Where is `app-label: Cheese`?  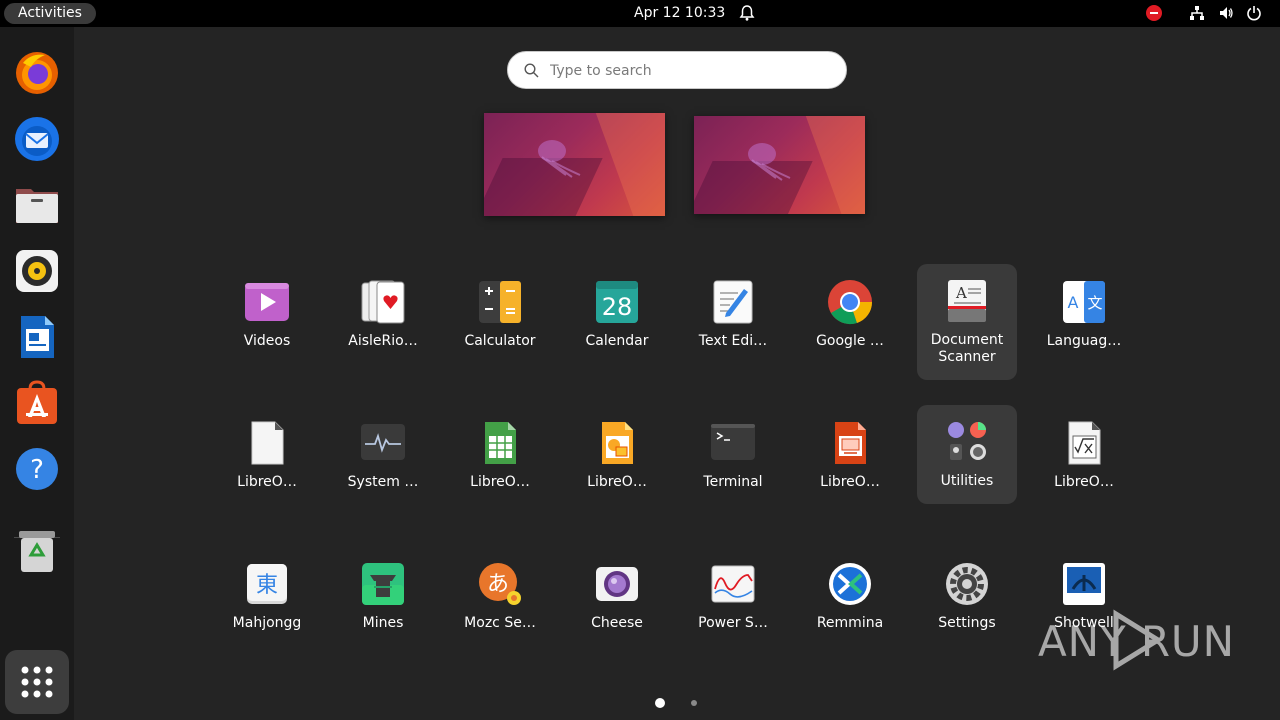
app-label: Cheese is located at coordinates (617, 623).